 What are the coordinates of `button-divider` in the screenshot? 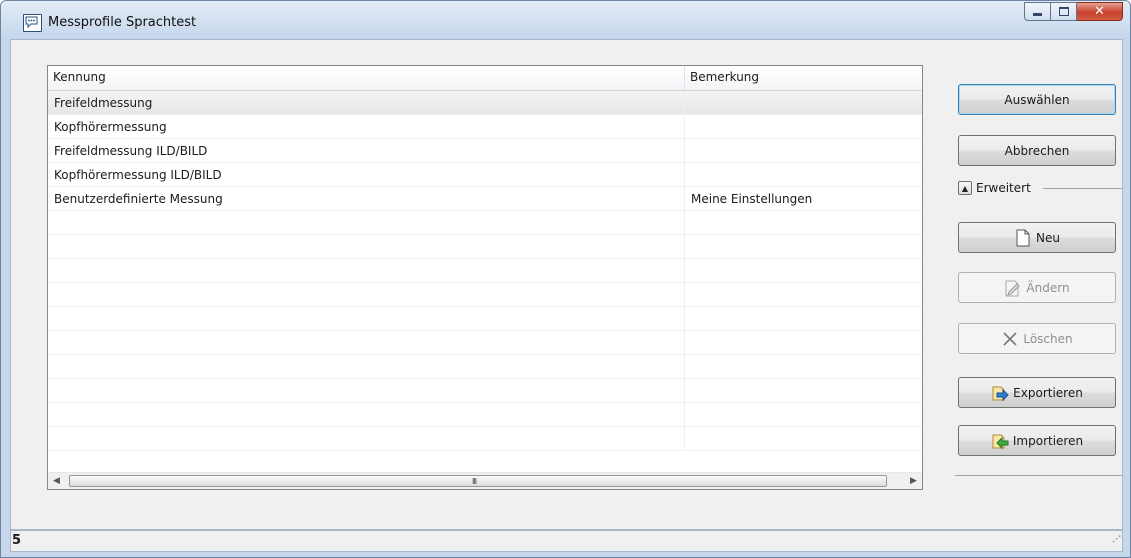 It's located at (1038, 475).